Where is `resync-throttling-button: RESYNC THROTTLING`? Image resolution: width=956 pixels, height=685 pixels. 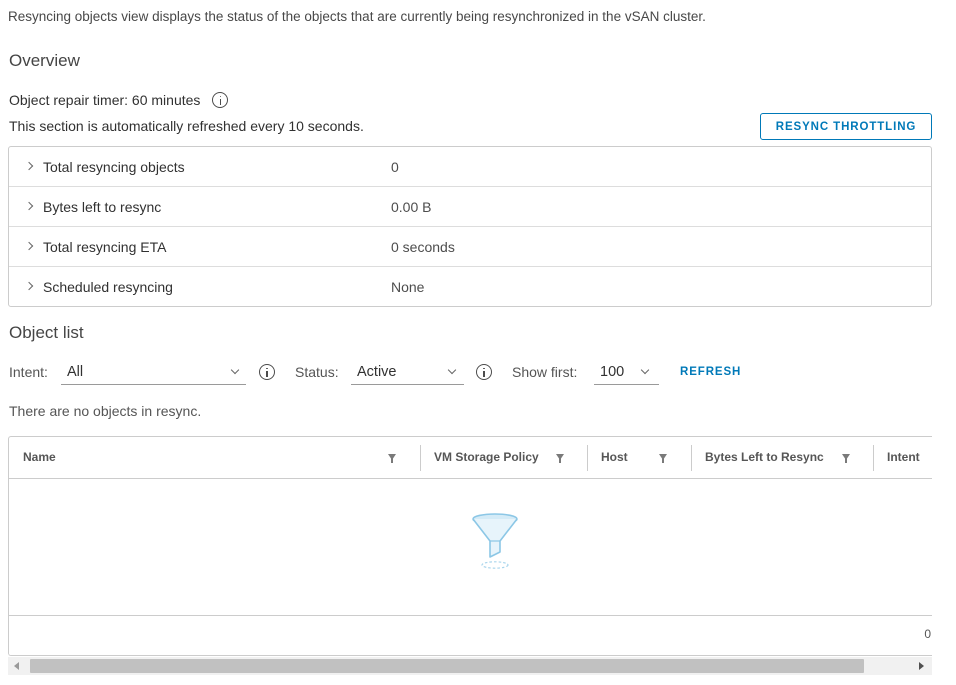 resync-throttling-button: RESYNC THROTTLING is located at coordinates (846, 126).